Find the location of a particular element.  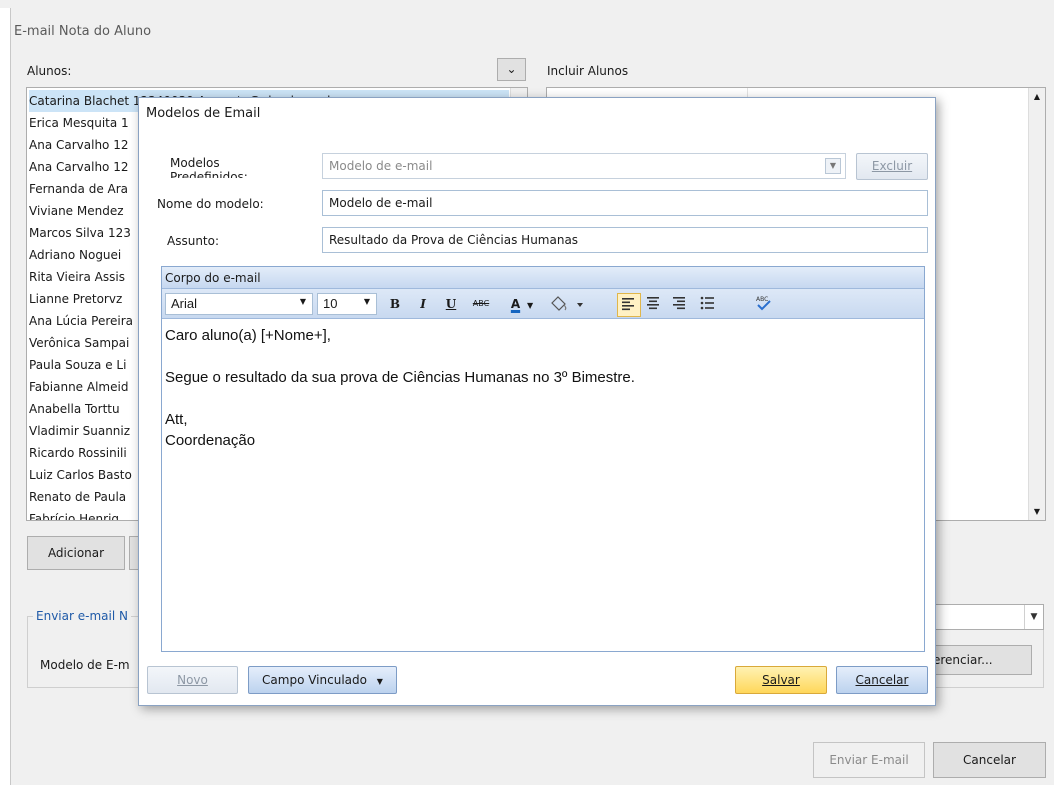

included-scrollbar: ▲ ▼ is located at coordinates (1036, 304).